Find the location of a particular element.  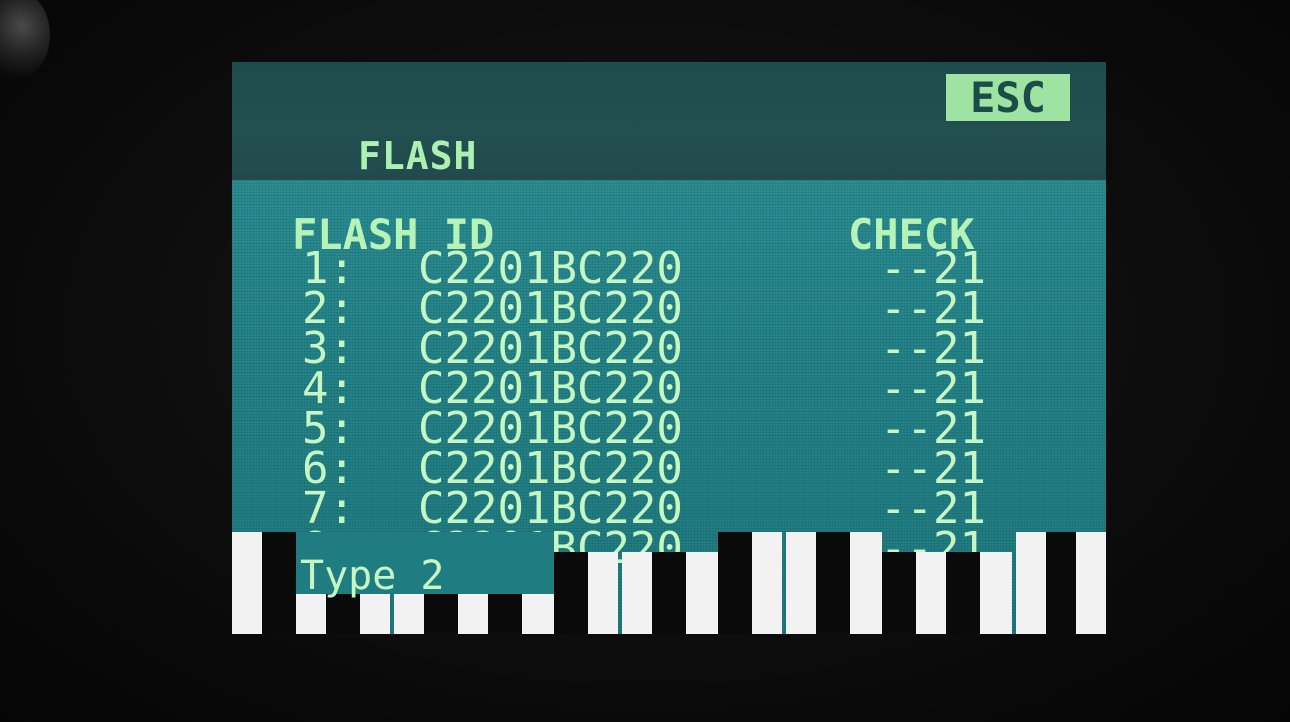

page-title: FLASH is located at coordinates (418, 156).